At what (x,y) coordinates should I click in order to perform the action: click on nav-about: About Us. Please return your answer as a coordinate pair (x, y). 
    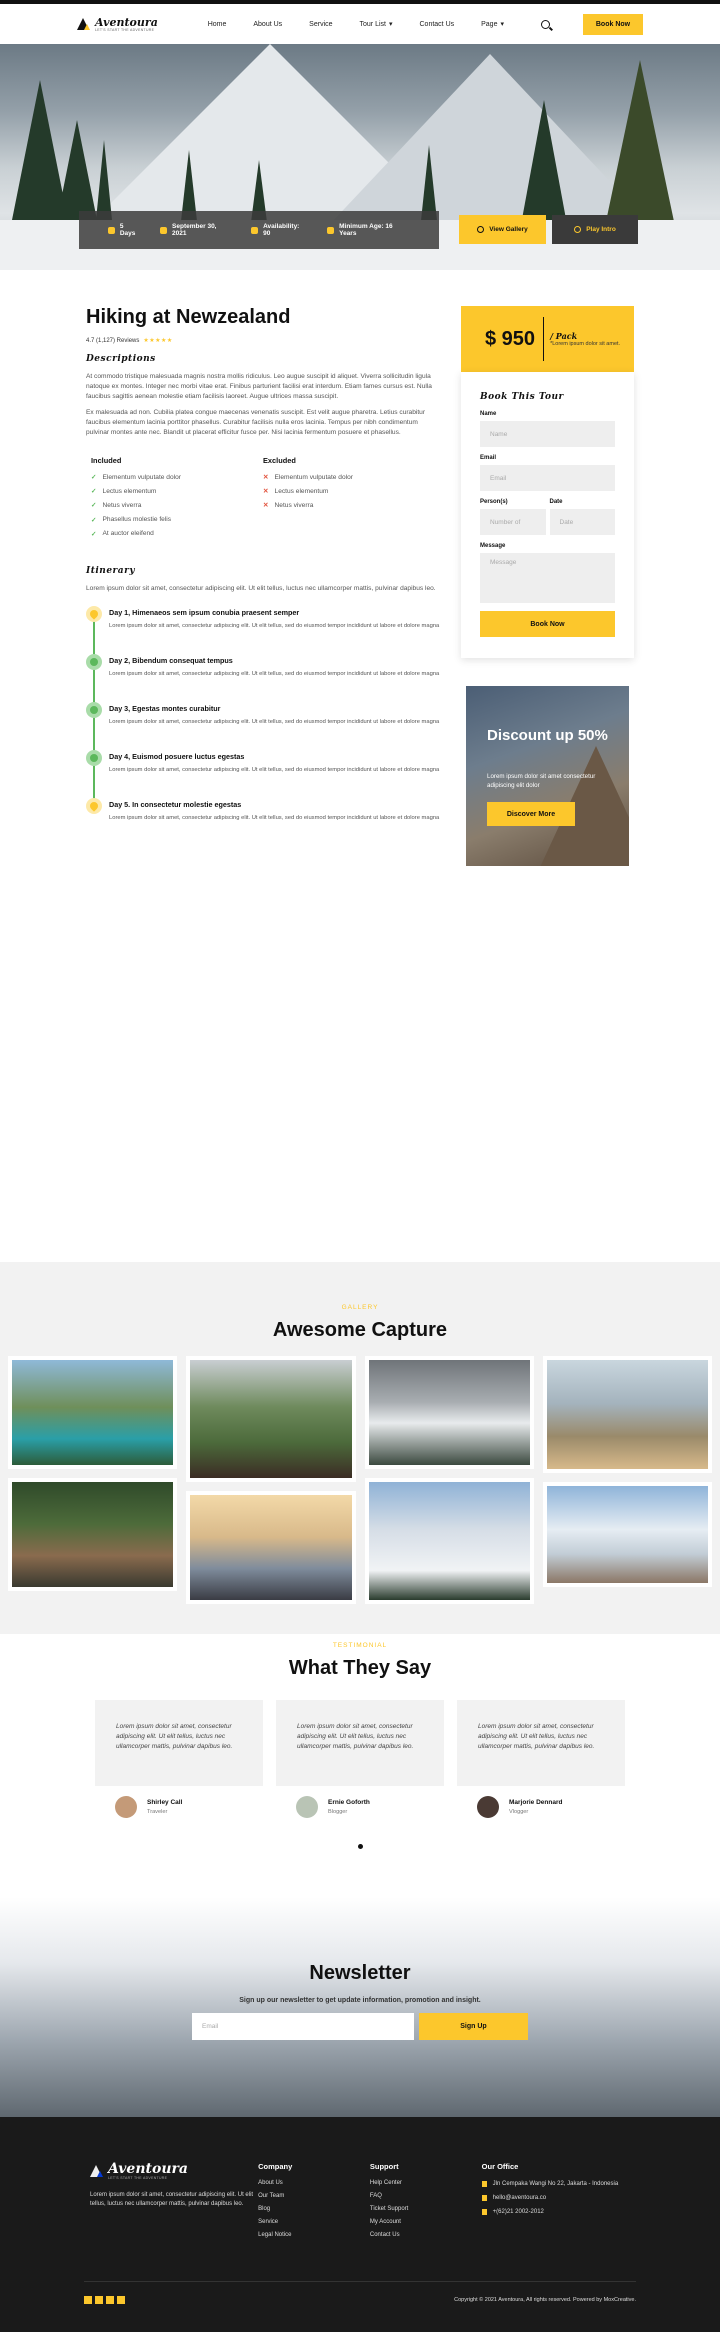
    Looking at the image, I should click on (267, 24).